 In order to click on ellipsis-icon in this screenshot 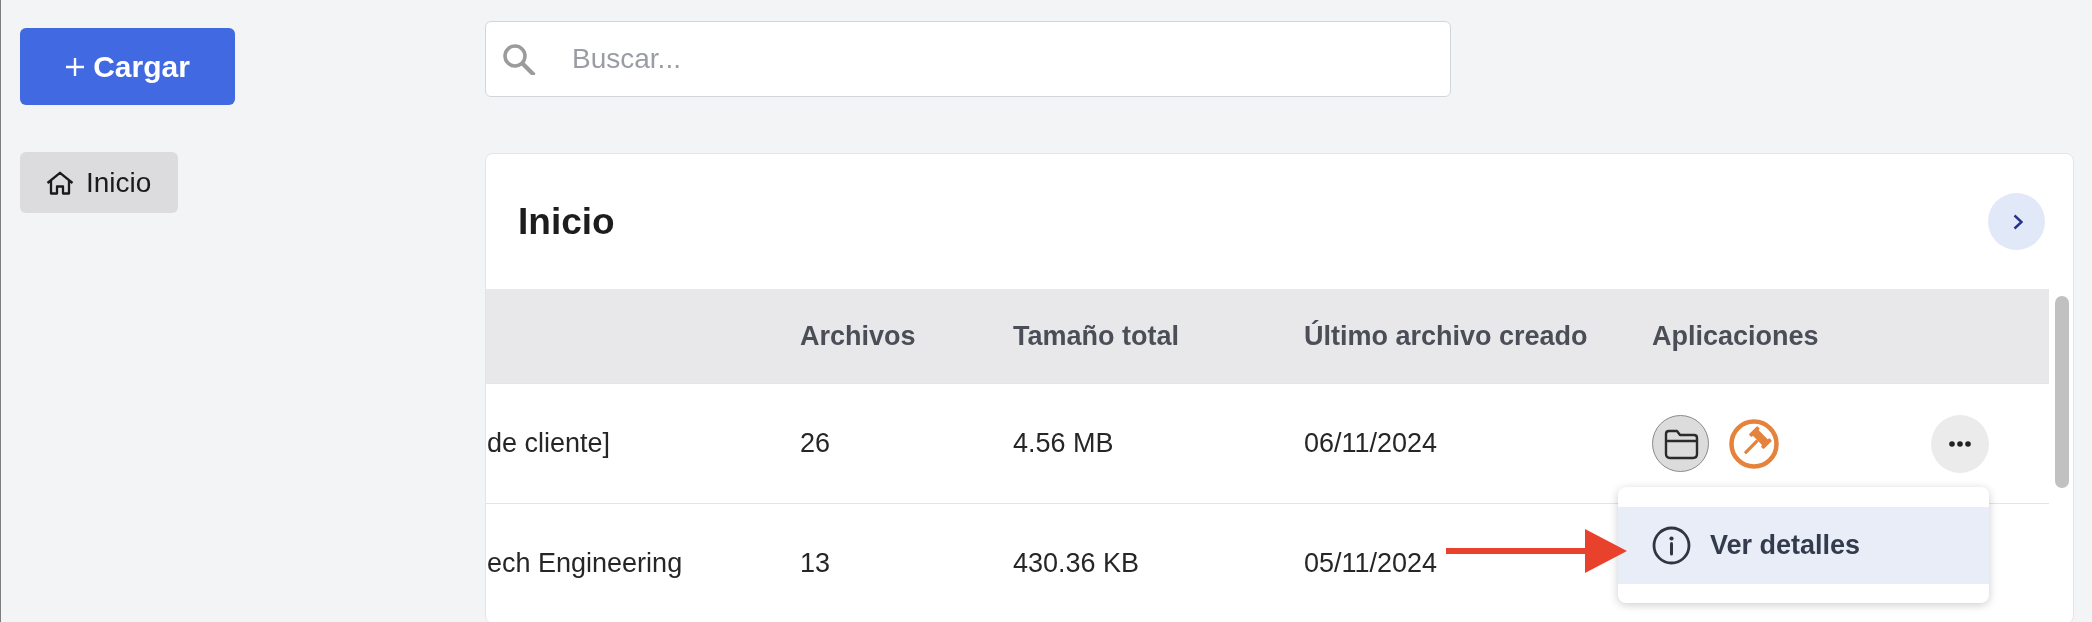, I will do `click(1960, 443)`.